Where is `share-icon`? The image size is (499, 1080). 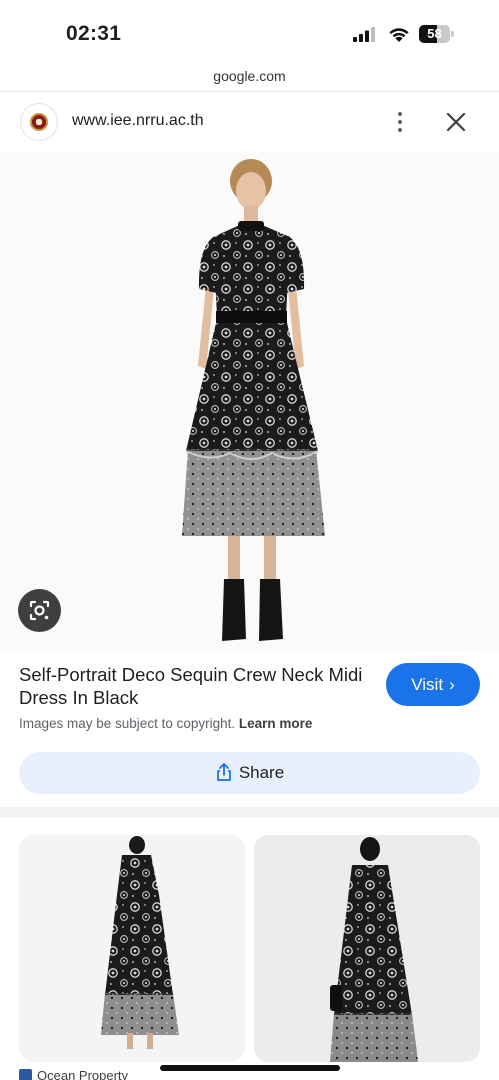 share-icon is located at coordinates (223, 772).